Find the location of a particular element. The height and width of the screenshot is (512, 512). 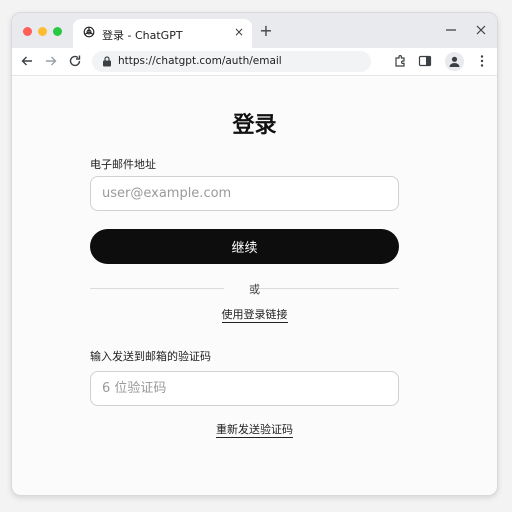

tab-title: 登录 - ChatGPT is located at coordinates (142, 35).